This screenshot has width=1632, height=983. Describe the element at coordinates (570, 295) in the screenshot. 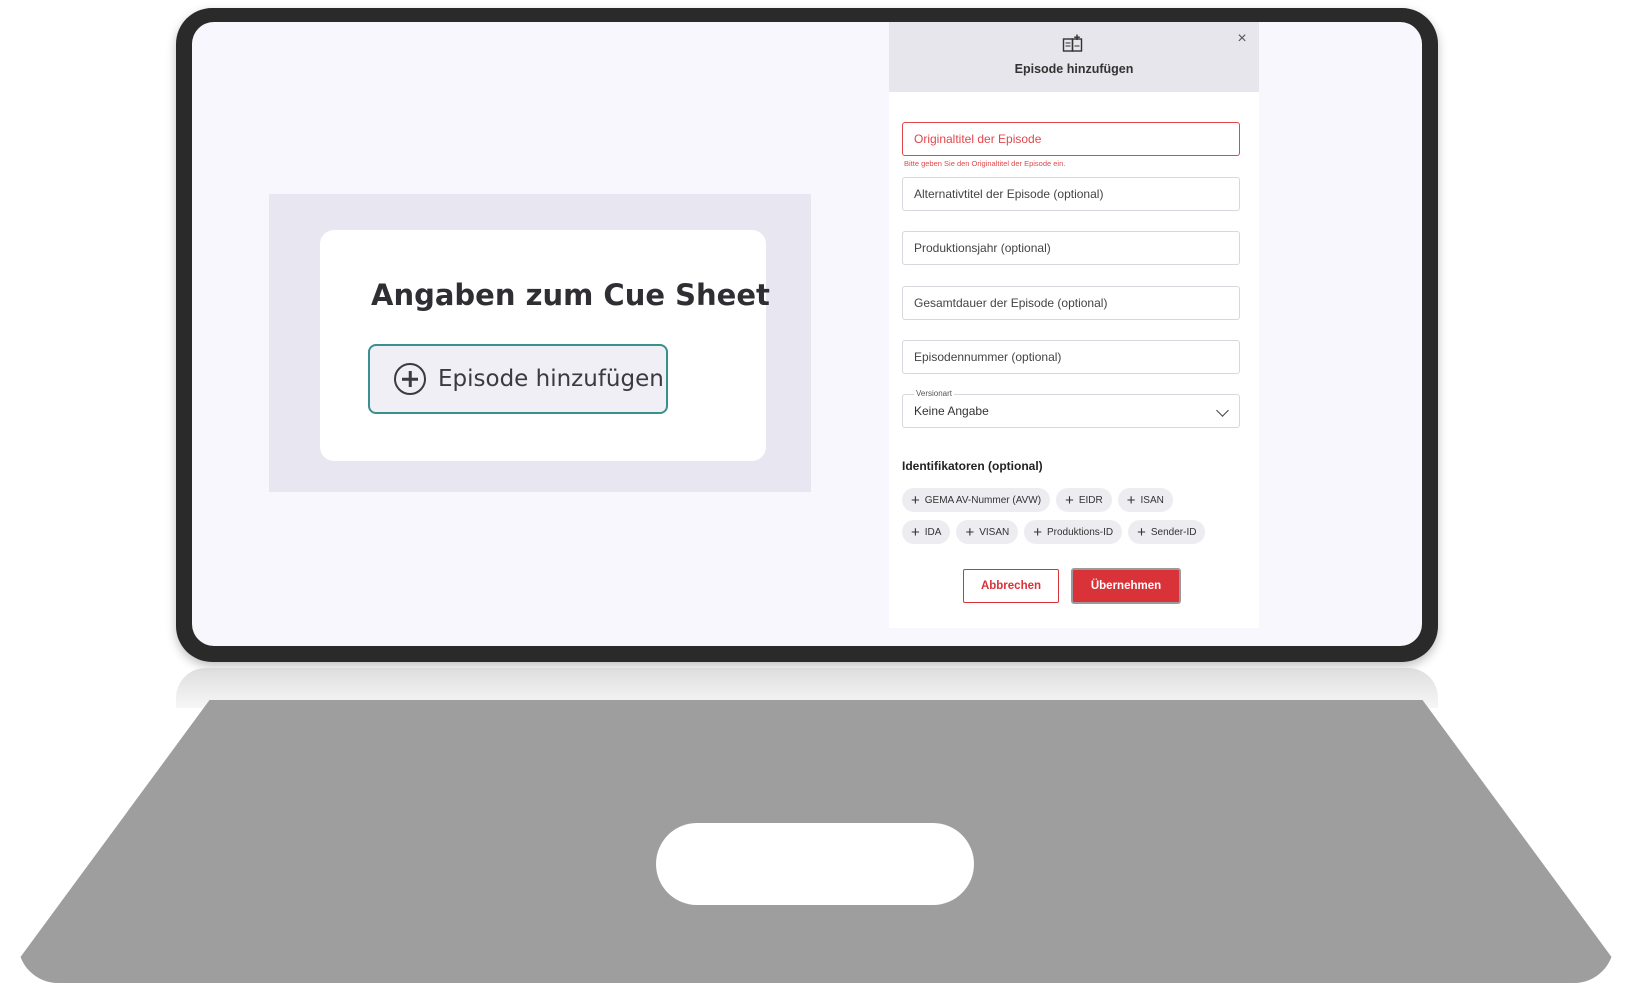

I see `cue-sheet-title: Angaben zum Cue Sheet` at that location.